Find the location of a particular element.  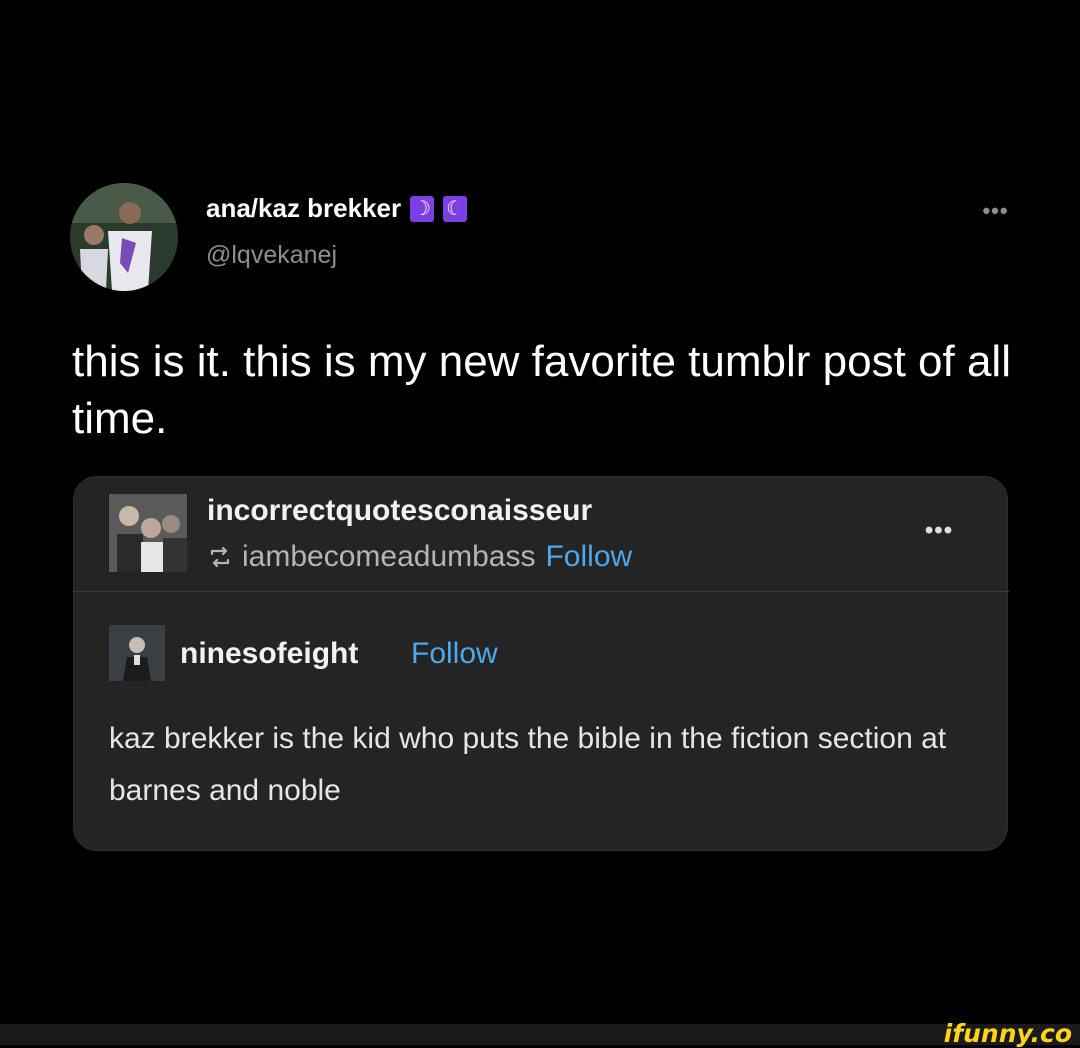

reblogger-name: incorrectquotesconaisseur is located at coordinates (399, 511).